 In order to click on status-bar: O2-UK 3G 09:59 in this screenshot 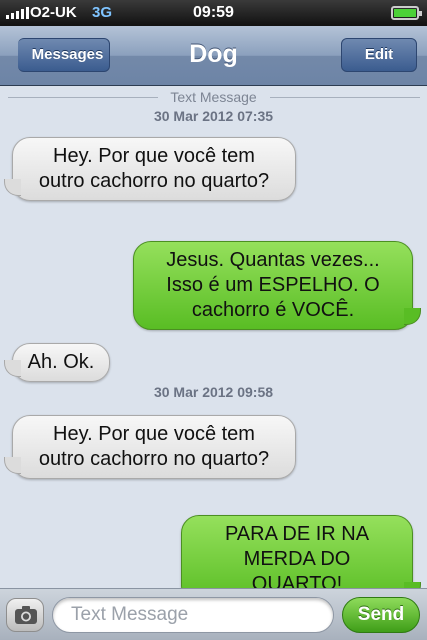, I will do `click(213, 13)`.